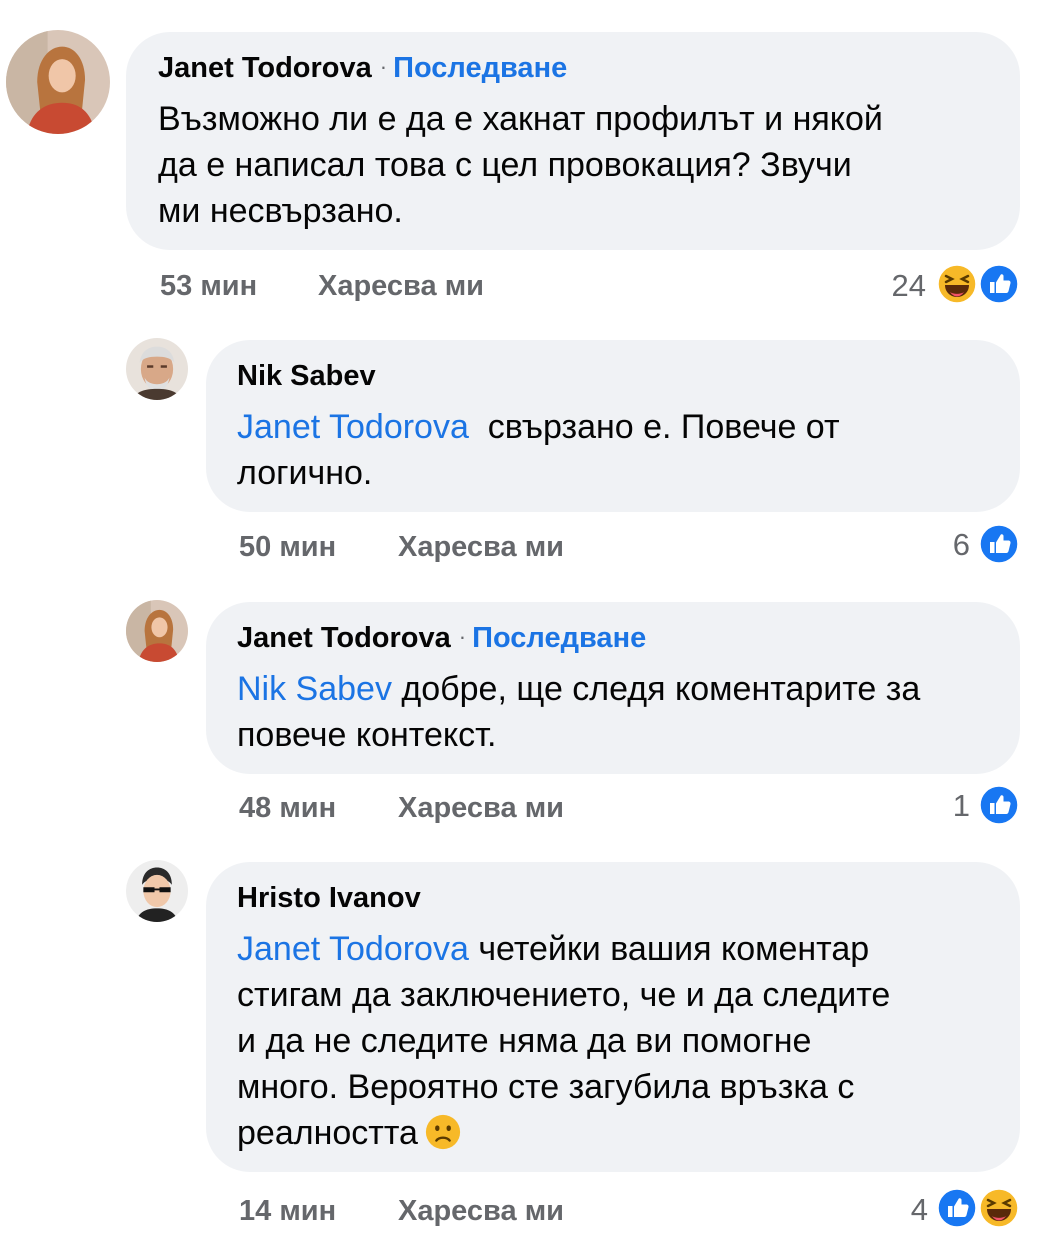  I want to click on reaction-count: 1, so click(940, 806).